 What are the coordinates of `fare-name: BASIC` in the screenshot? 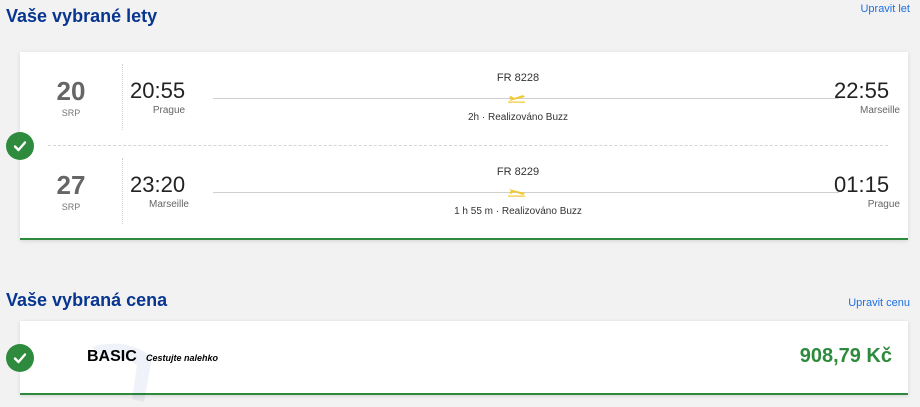 It's located at (112, 356).